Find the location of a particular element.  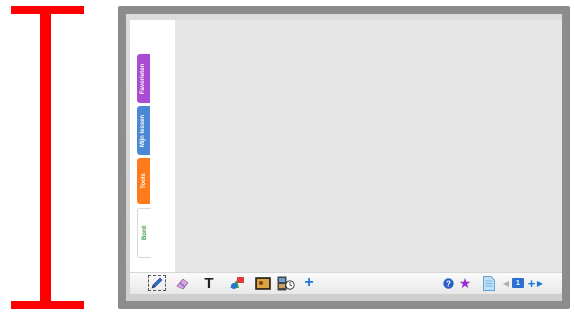

help-icon: ? is located at coordinates (448, 283).